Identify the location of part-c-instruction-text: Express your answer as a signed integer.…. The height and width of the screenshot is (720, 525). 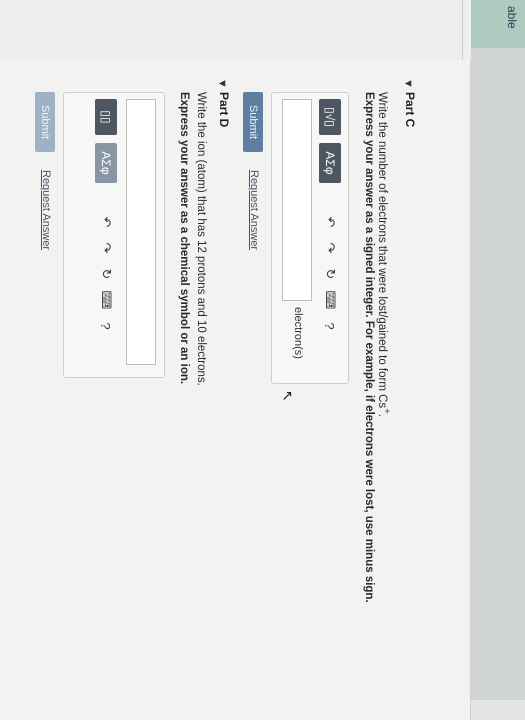
(369, 347).